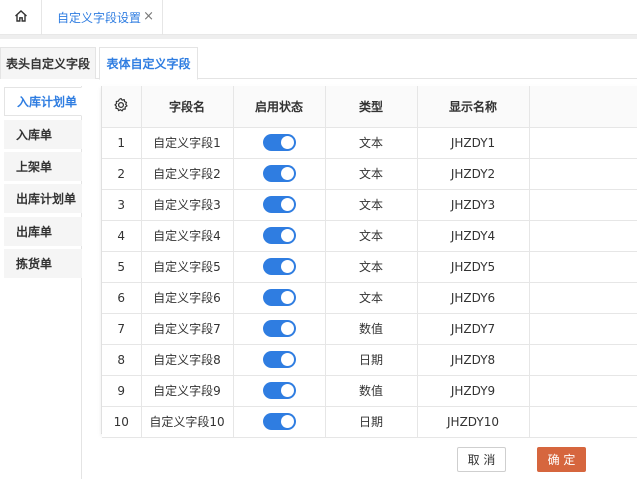 This screenshot has height=479, width=637. I want to click on header-empty, so click(583, 107).